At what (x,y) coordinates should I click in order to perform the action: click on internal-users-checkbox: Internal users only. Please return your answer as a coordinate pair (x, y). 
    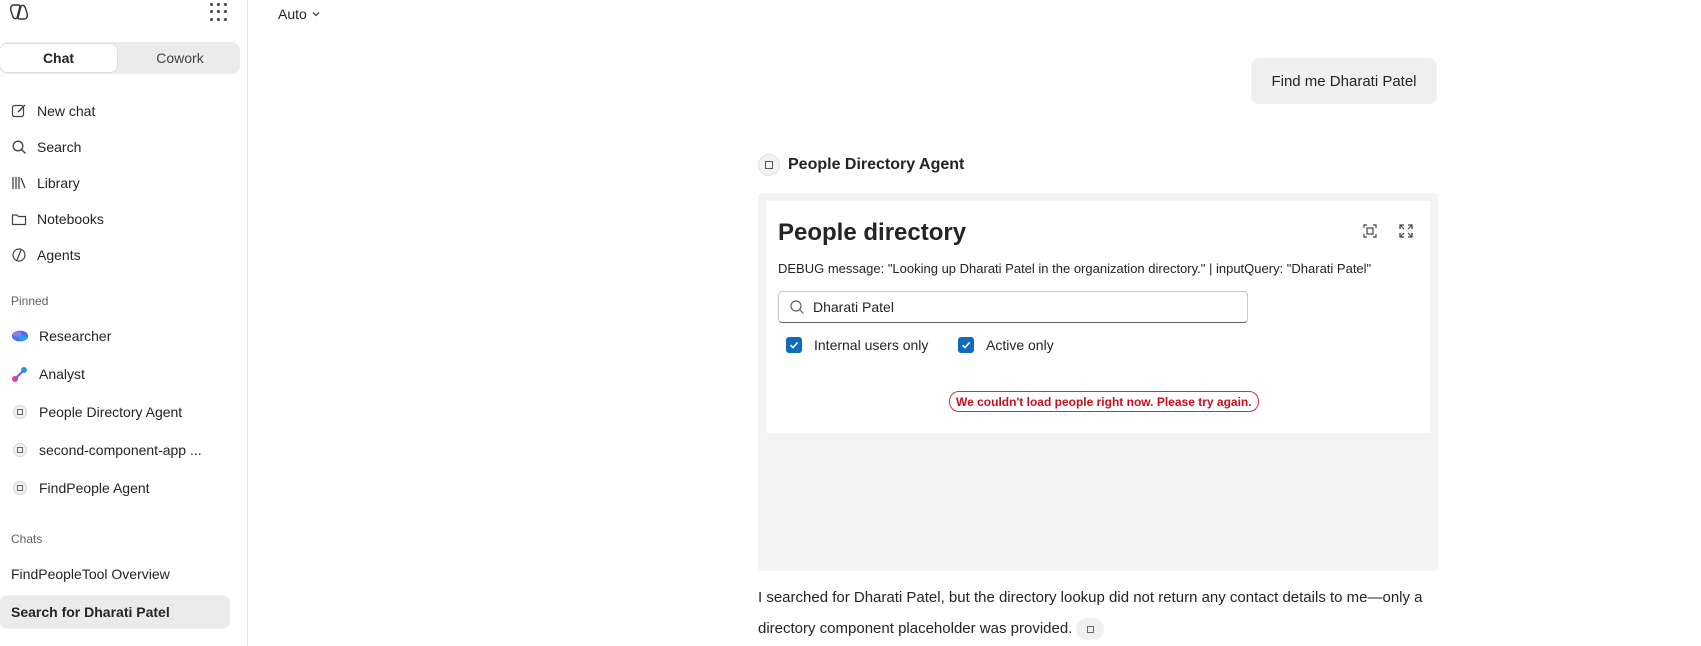
    Looking at the image, I should click on (857, 345).